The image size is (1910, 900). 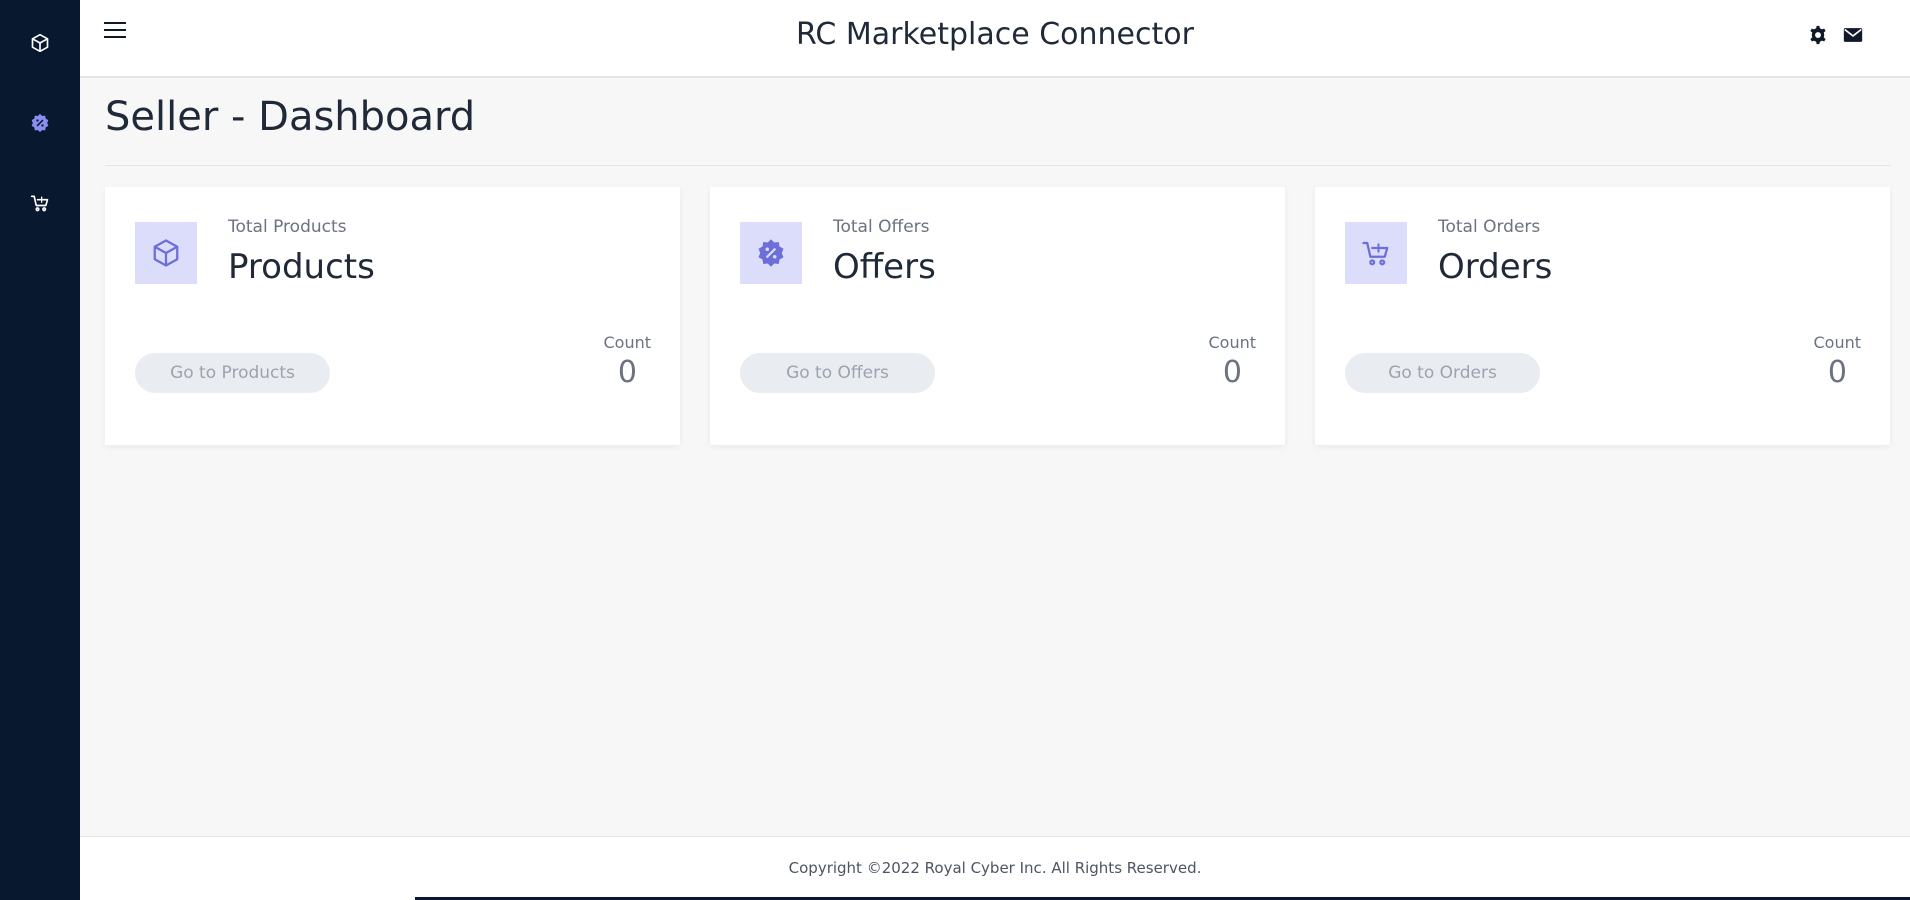 I want to click on top-bar: RC Marketplace Connector, so click(x=995, y=39).